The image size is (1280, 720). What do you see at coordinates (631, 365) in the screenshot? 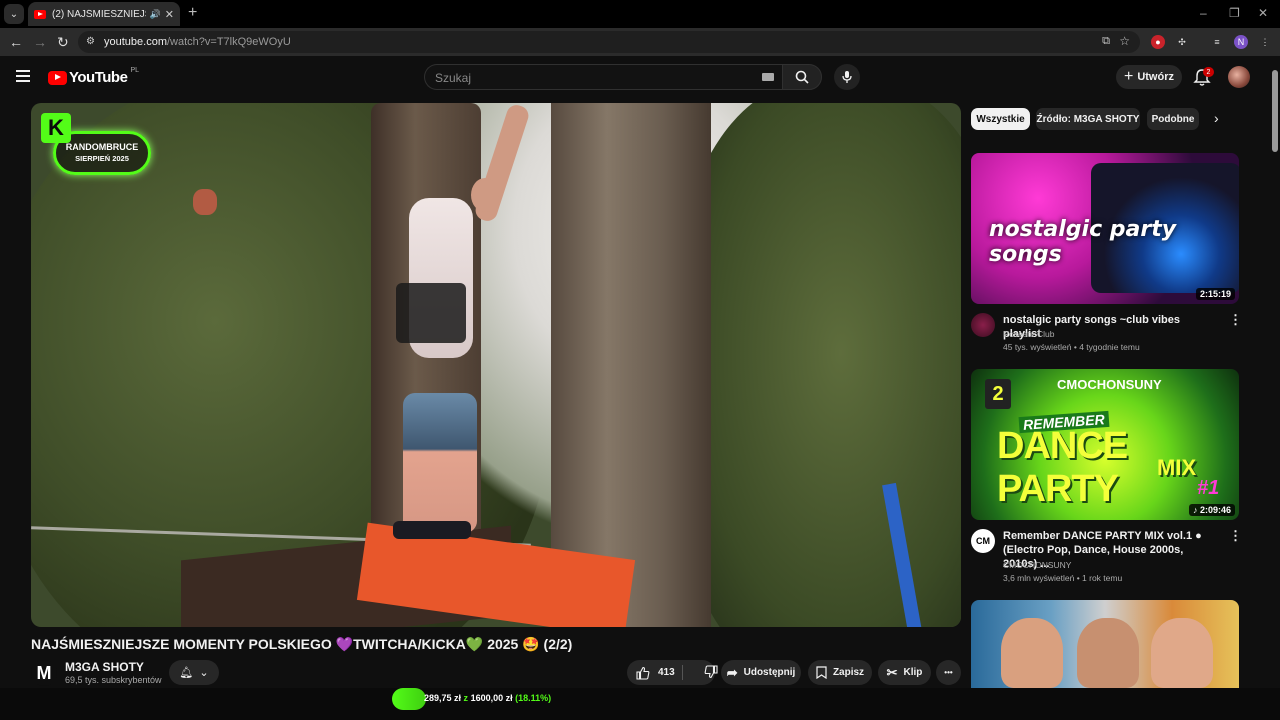
I see `video-frame-tree-trunk-large` at bounding box center [631, 365].